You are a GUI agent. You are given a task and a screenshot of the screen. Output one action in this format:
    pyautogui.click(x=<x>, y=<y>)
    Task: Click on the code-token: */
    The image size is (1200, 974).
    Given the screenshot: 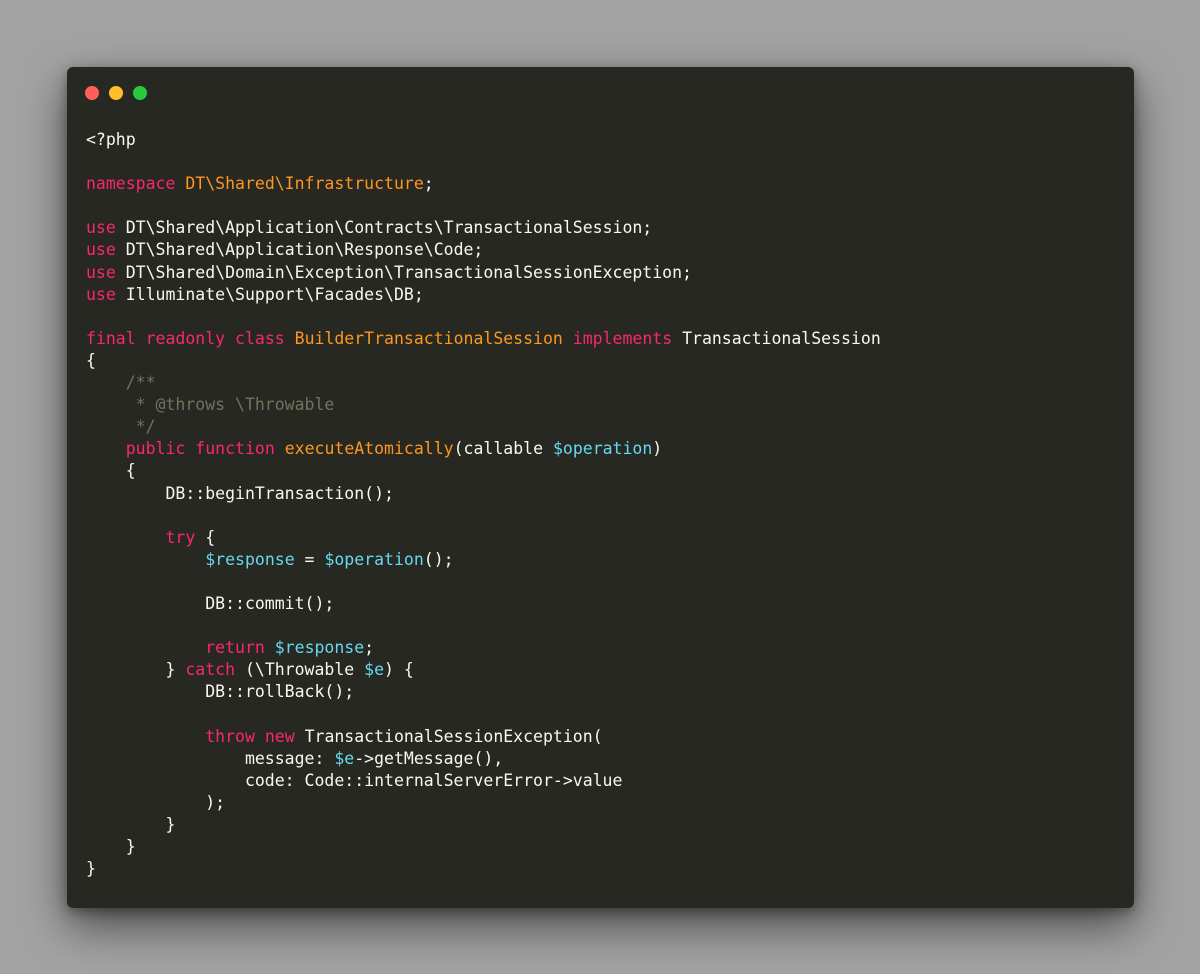 What is the action you would take?
    pyautogui.click(x=145, y=427)
    